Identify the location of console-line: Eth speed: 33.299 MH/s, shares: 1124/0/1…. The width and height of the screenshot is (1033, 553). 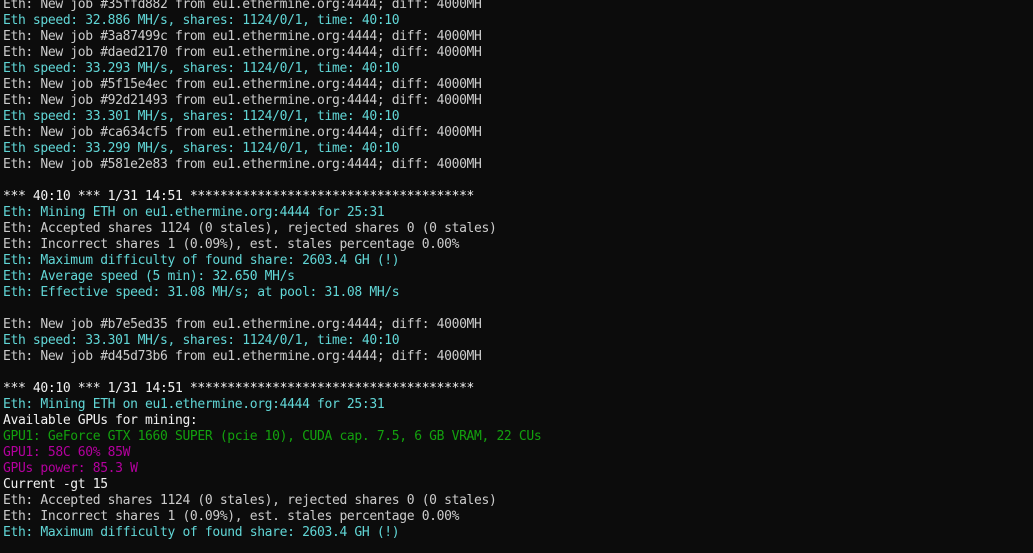
(201, 148).